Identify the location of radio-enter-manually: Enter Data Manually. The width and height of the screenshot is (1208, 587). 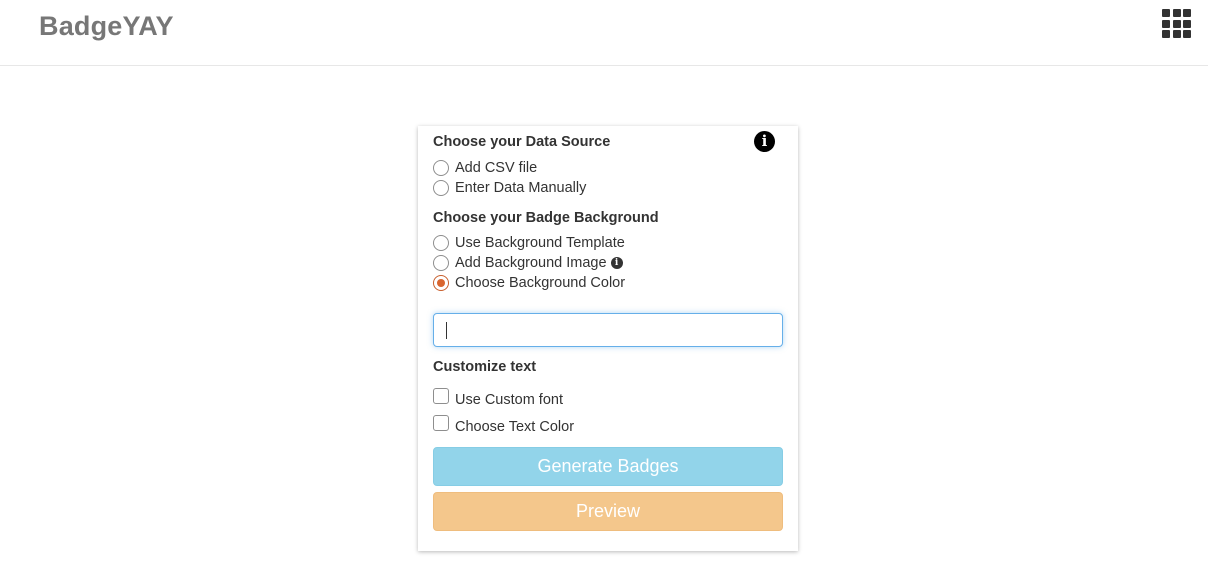
(509, 188).